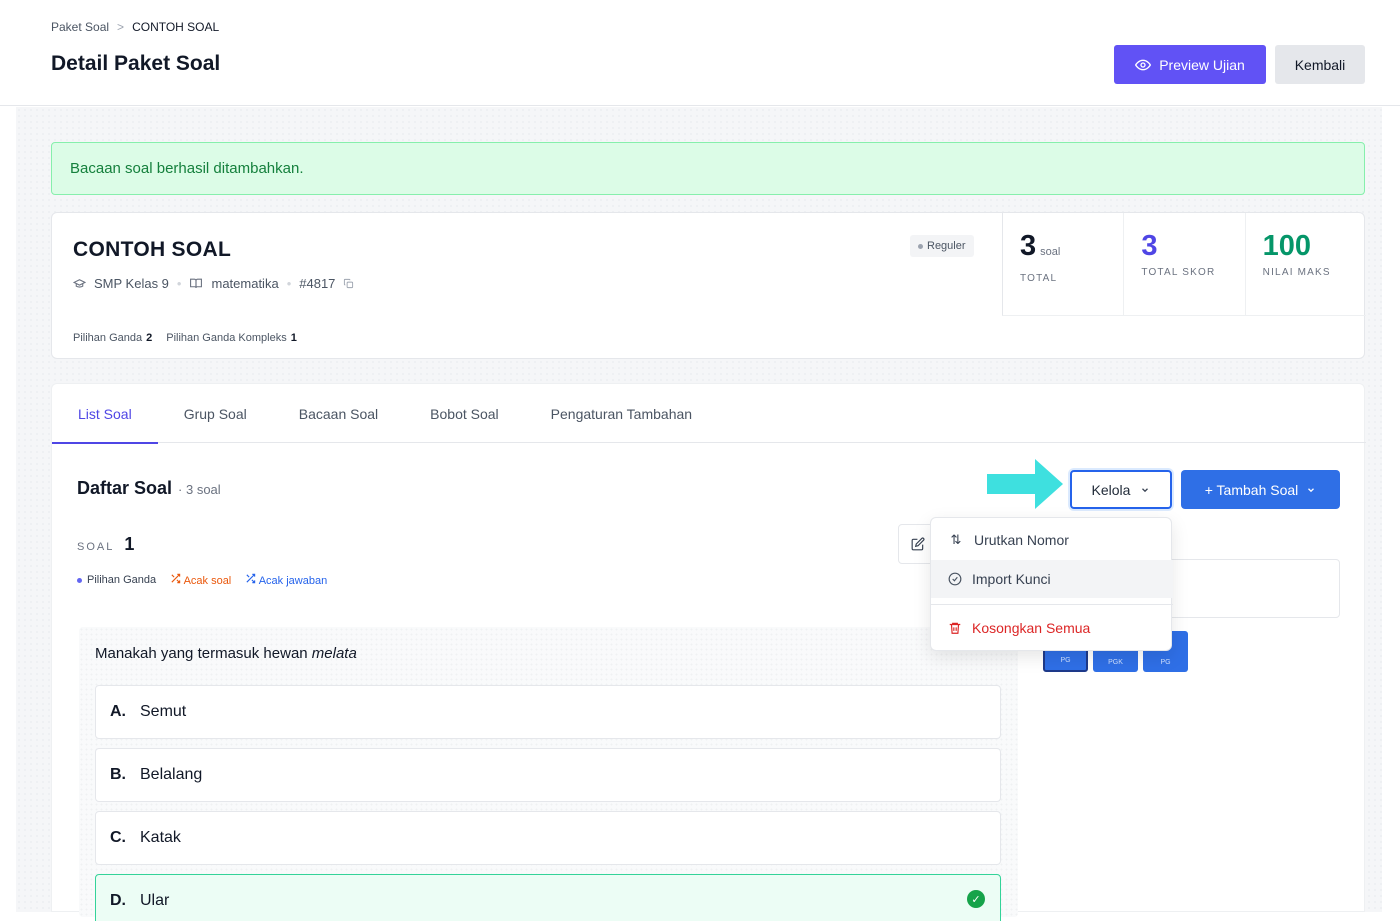 The image size is (1400, 921). Describe the element at coordinates (1251, 489) in the screenshot. I see `add-question-label: + Tambah Soal` at that location.